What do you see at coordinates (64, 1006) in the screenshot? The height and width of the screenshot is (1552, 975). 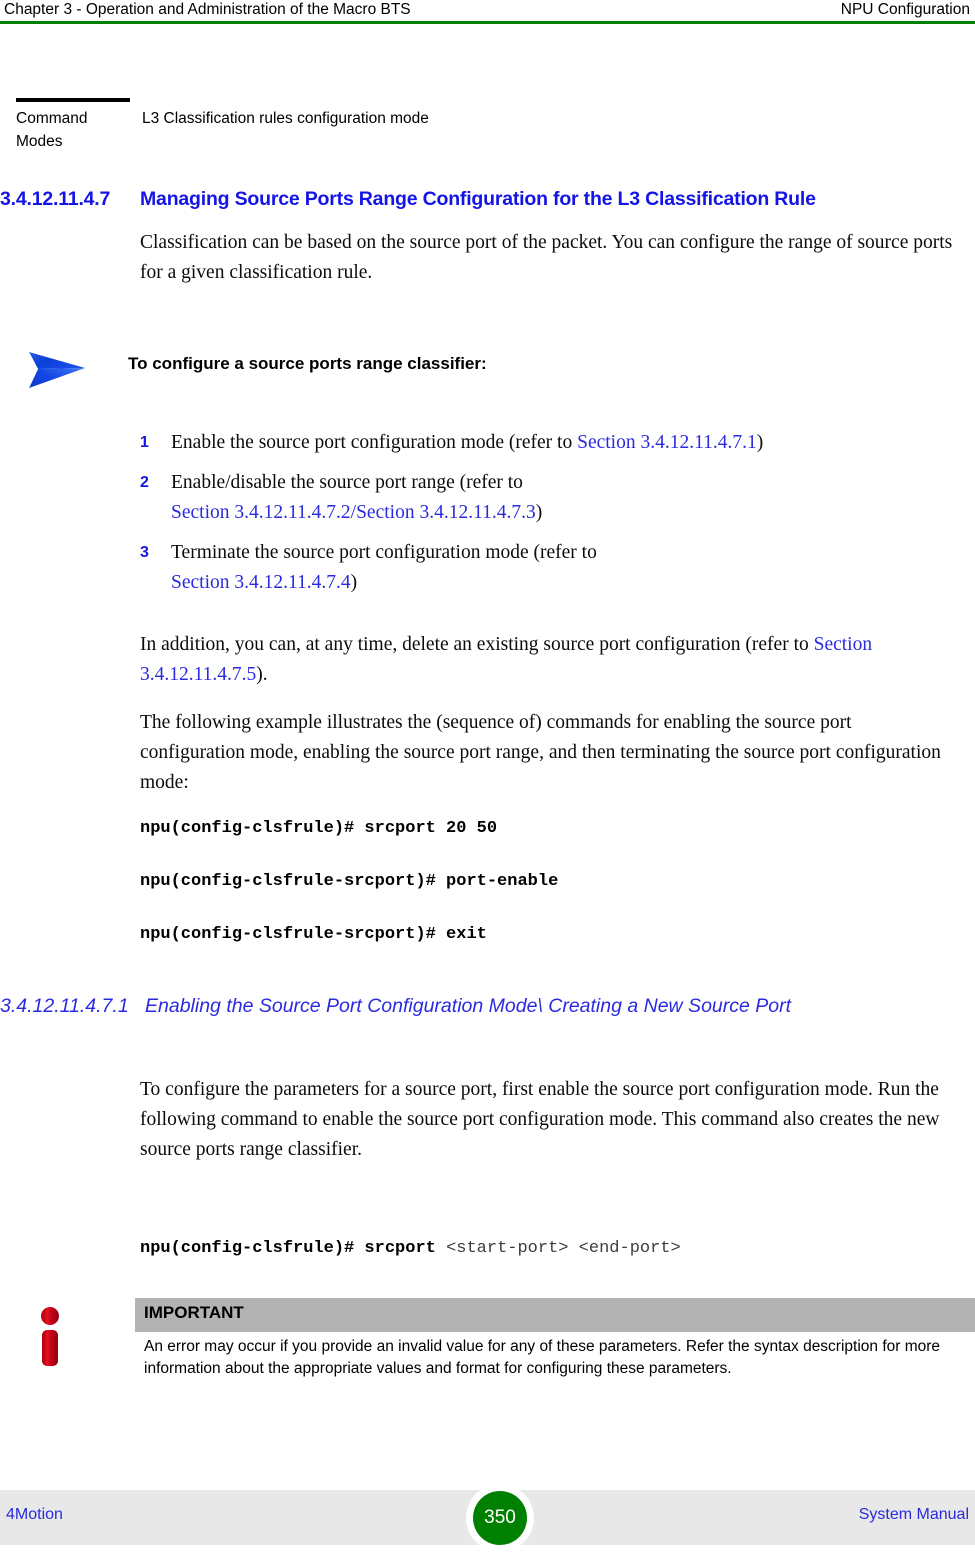 I see `subsection-number: 3.4.12.11.4.7.1` at bounding box center [64, 1006].